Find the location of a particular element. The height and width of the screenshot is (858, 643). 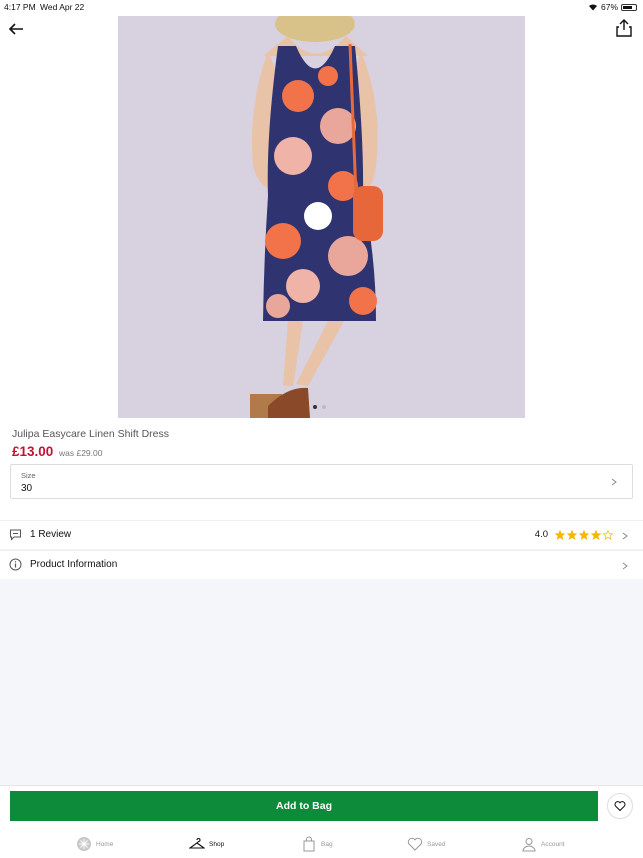

tab-home-label: Home is located at coordinates (105, 844).